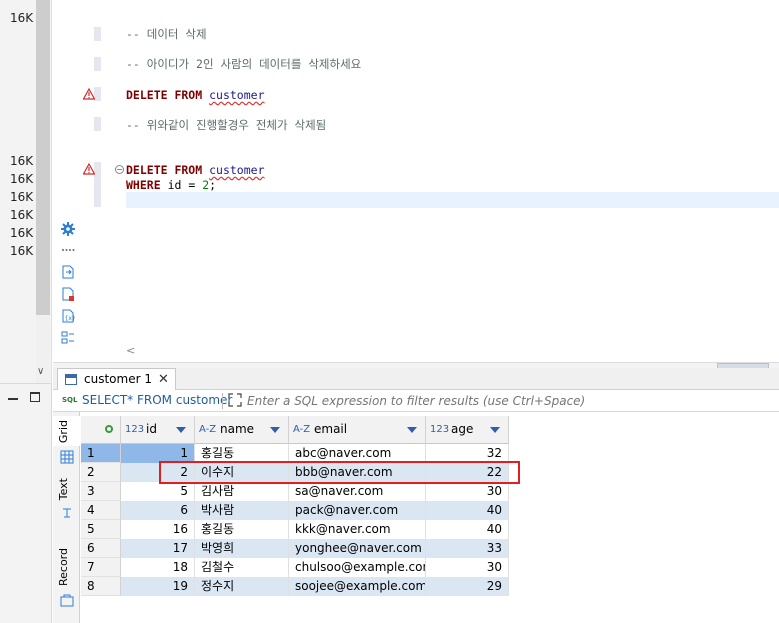 This screenshot has width=779, height=623. I want to click on chevron-left-icon: <, so click(130, 350).